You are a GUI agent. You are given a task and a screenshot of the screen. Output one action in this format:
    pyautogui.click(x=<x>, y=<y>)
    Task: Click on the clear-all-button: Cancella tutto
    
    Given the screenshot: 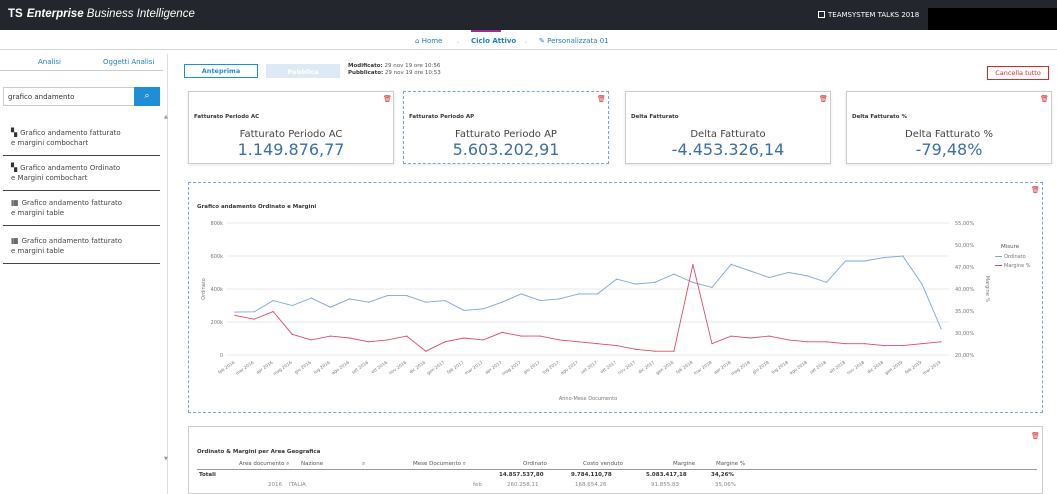 What is the action you would take?
    pyautogui.click(x=1018, y=73)
    